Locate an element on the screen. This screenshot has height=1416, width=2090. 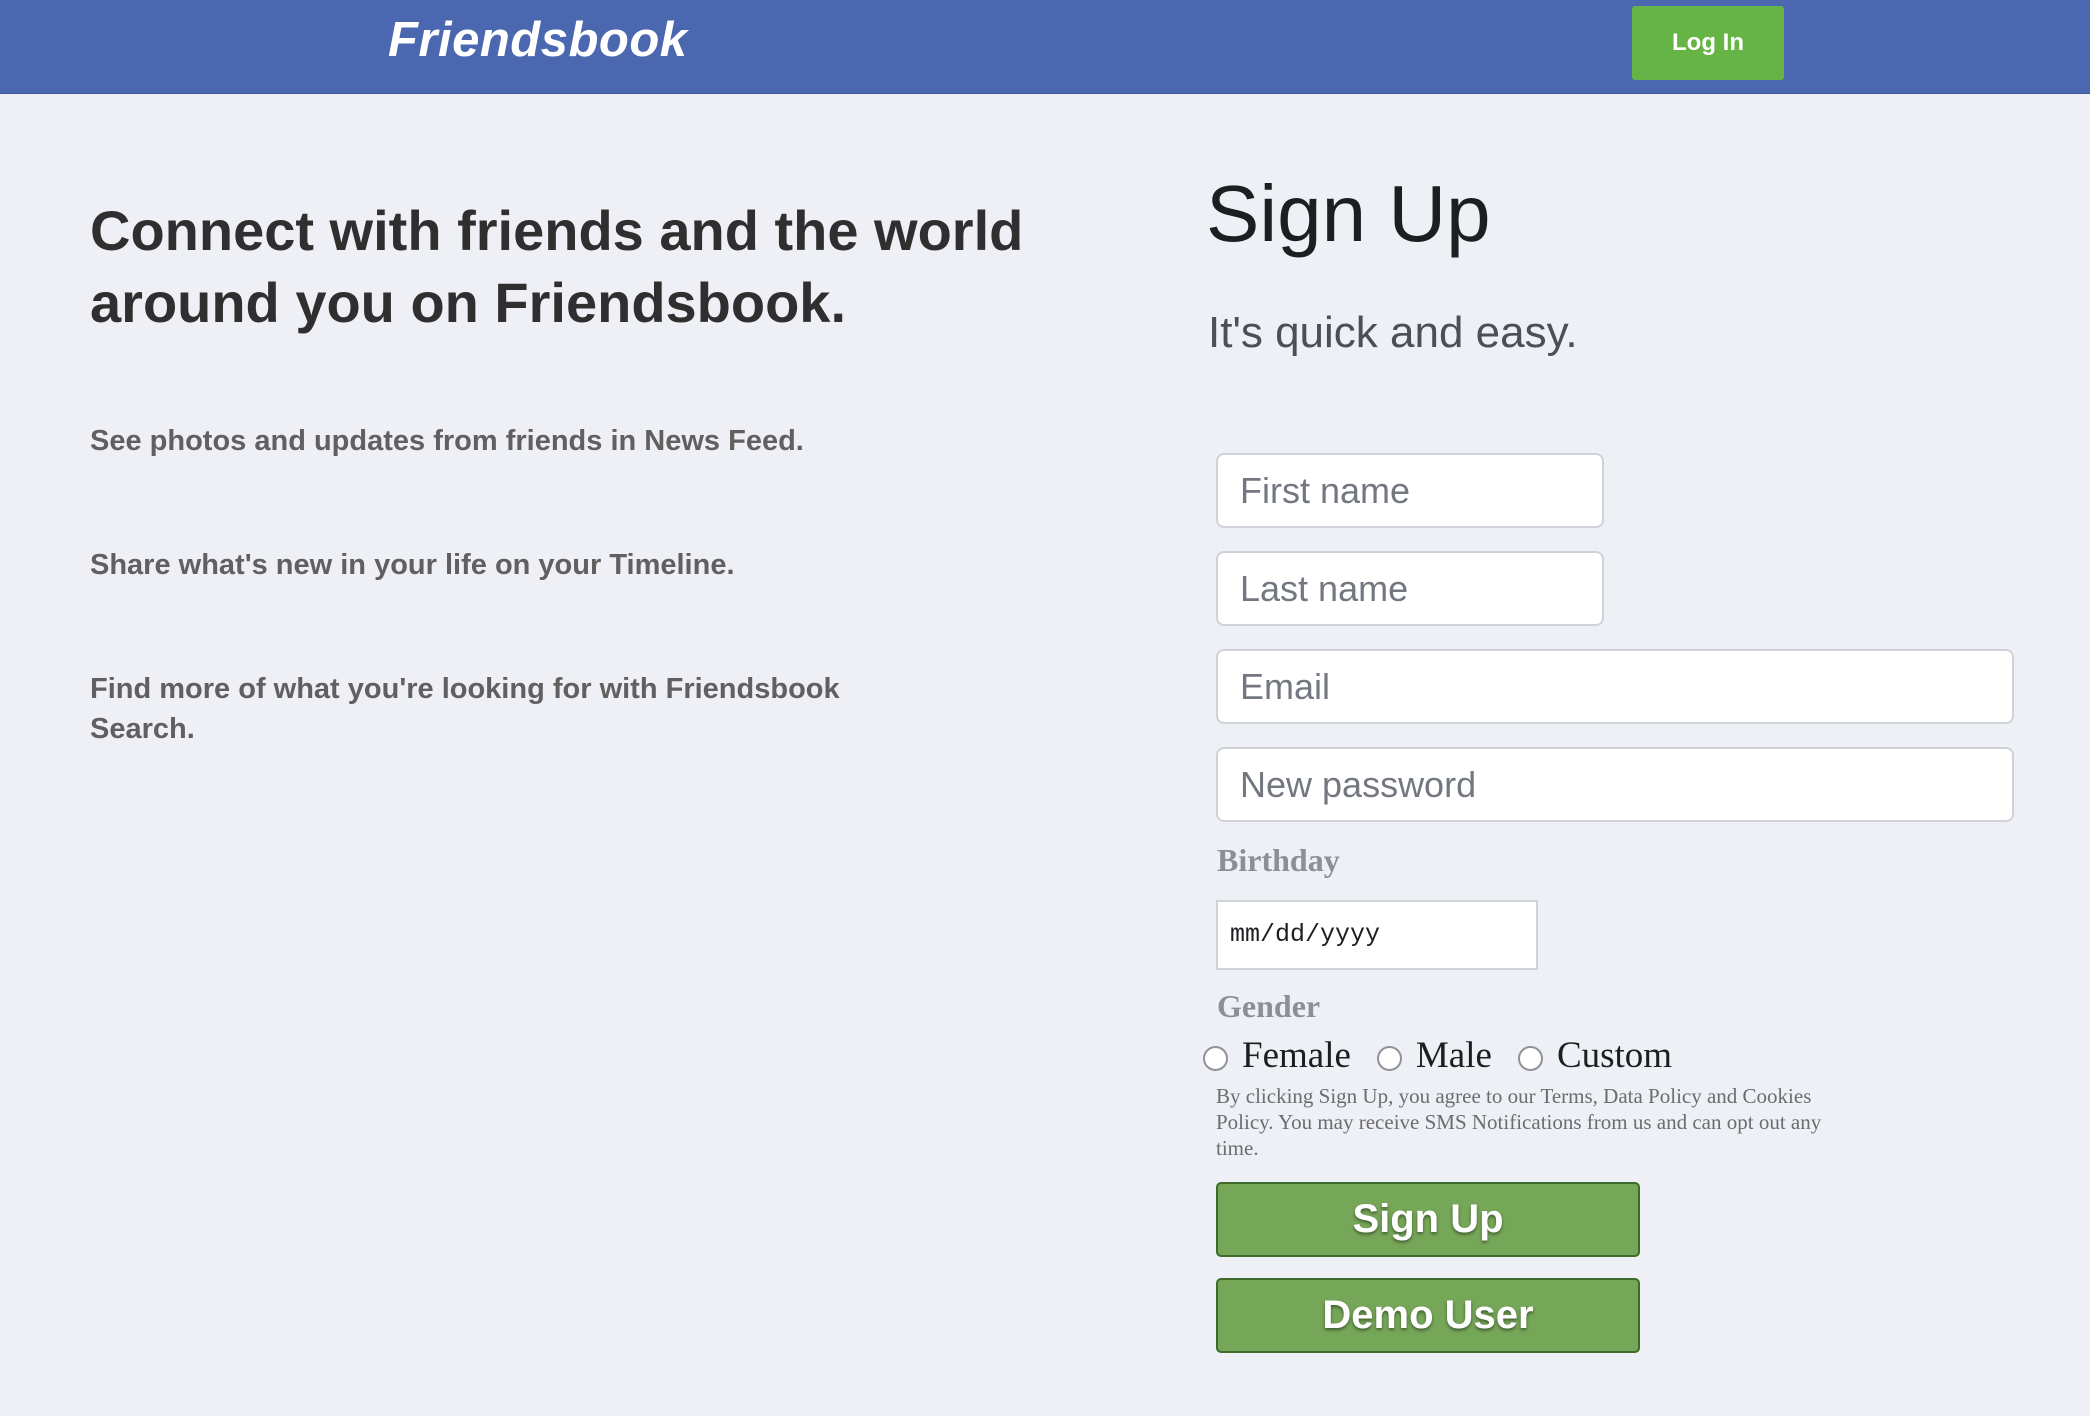
signup-subtitle: It's quick and easy. is located at coordinates (1393, 332).